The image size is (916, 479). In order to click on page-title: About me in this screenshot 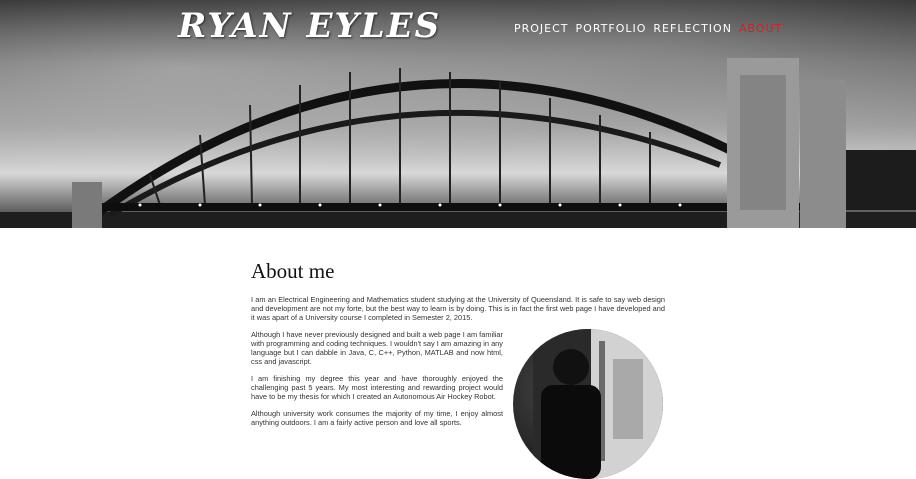, I will do `click(293, 271)`.